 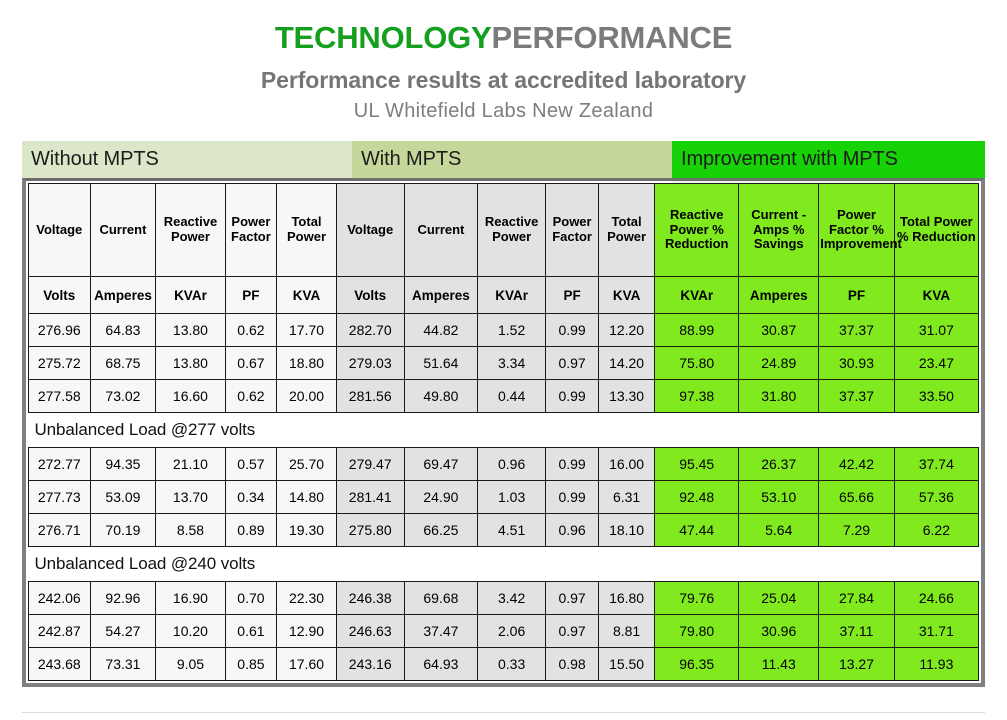 What do you see at coordinates (779, 230) in the screenshot?
I see `column-header: Current - Amps % Savings` at bounding box center [779, 230].